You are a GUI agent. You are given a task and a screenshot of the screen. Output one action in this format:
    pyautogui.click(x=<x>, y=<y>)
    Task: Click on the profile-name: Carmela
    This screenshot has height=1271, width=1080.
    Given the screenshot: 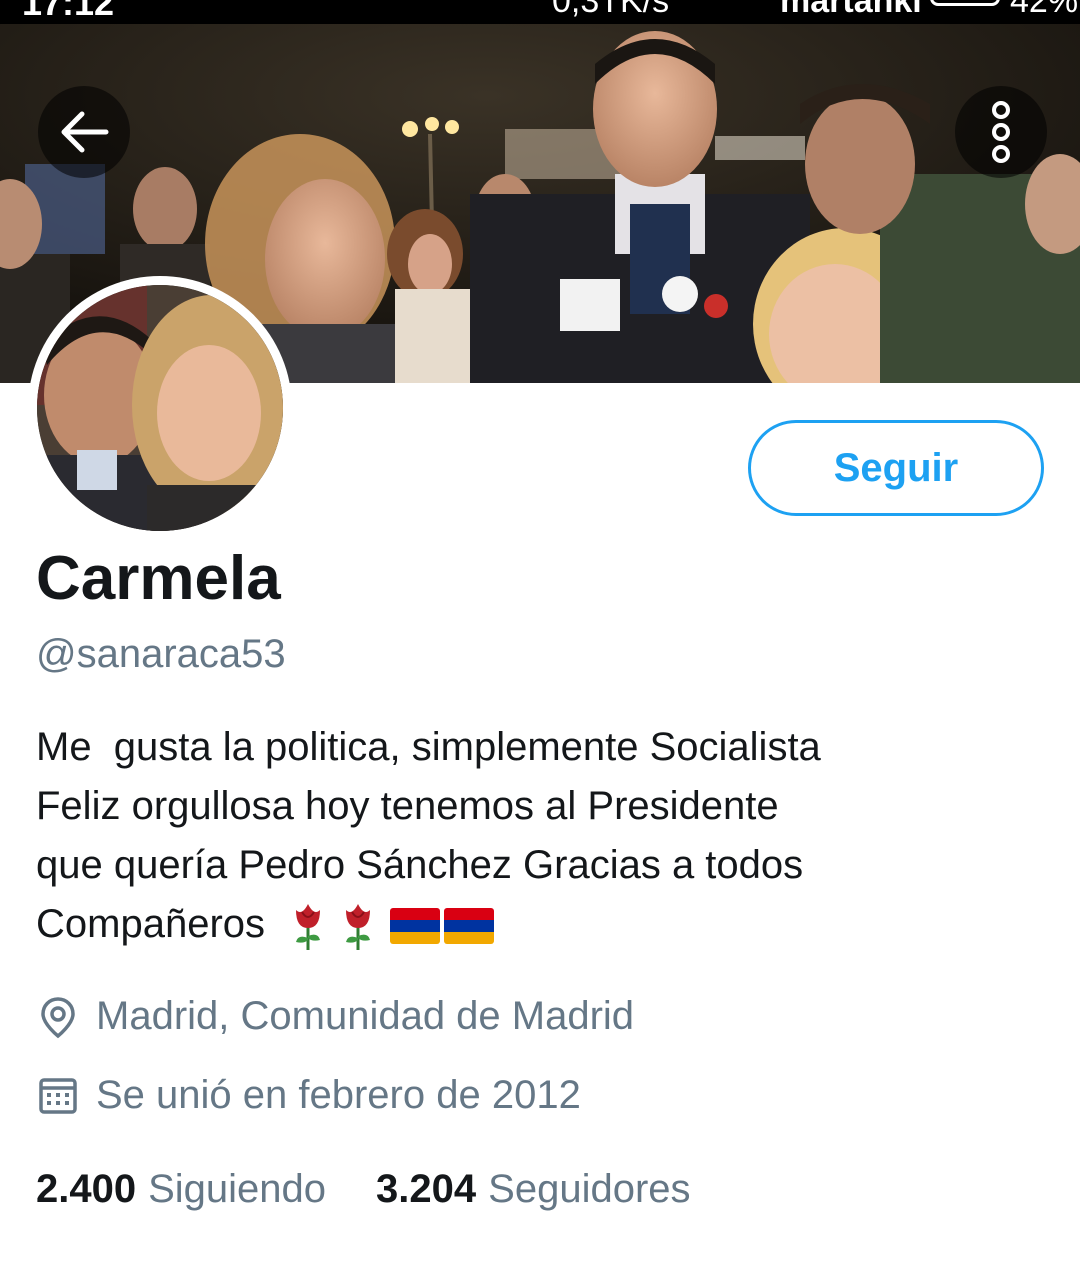 What is the action you would take?
    pyautogui.click(x=158, y=578)
    